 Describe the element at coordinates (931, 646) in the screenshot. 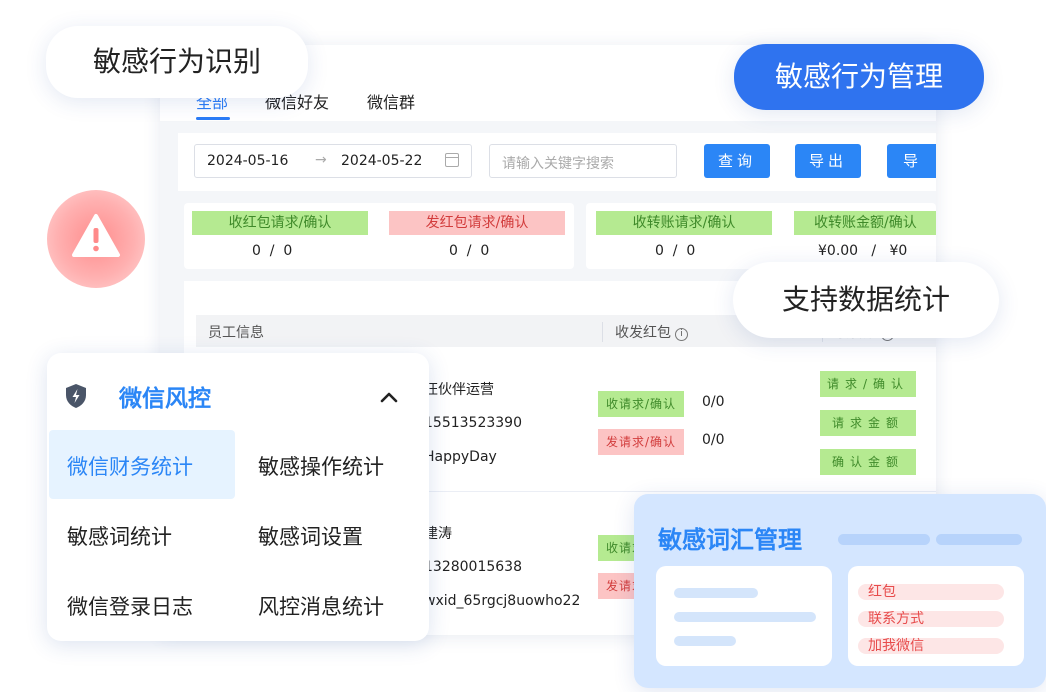

I see `sensitive-word-item: 加我微信` at that location.